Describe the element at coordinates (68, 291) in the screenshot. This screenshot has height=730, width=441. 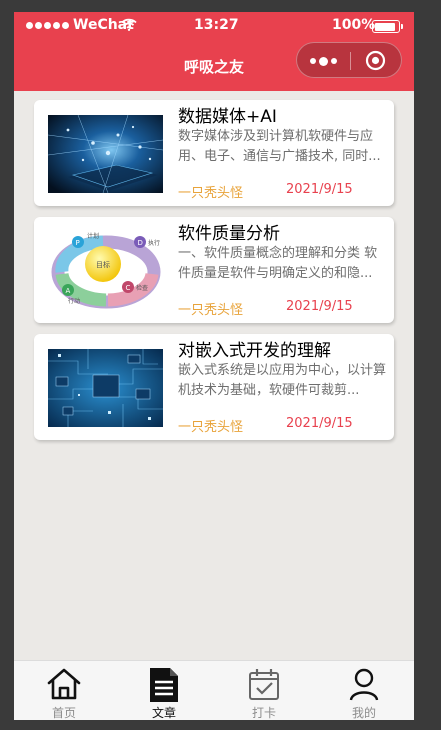
I see `svg-text: A` at that location.